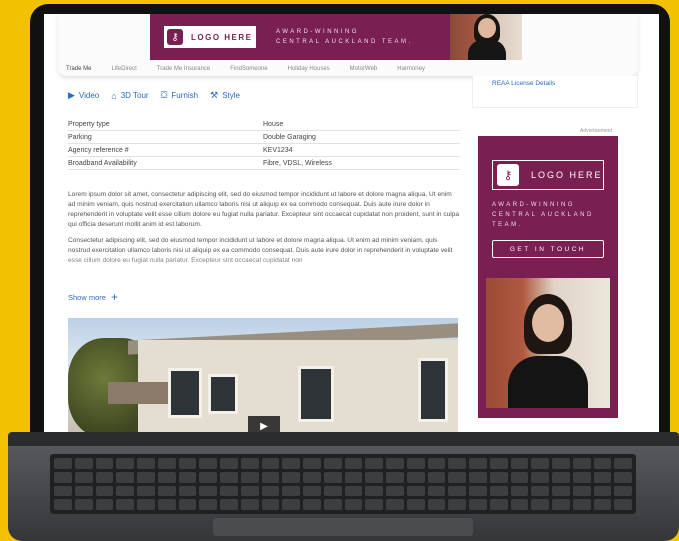 This screenshot has height=541, width=679. What do you see at coordinates (273, 124) in the screenshot?
I see `detail-value: House` at bounding box center [273, 124].